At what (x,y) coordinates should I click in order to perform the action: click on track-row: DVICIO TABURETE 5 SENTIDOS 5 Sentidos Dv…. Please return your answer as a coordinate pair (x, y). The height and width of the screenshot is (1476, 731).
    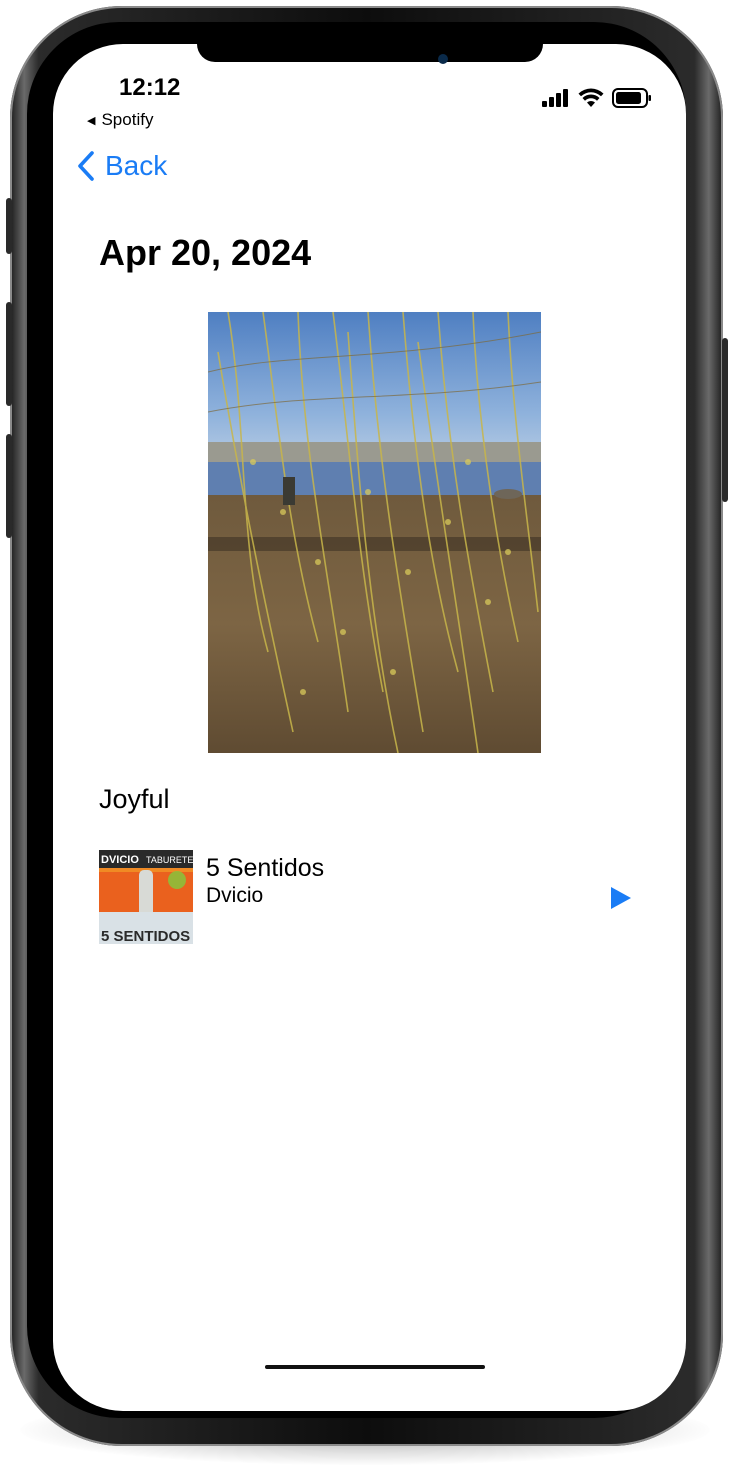
    Looking at the image, I should click on (369, 897).